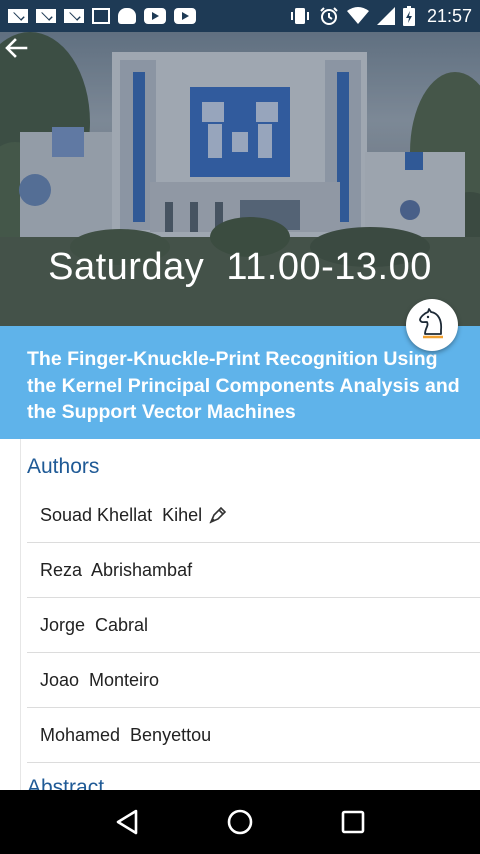 The height and width of the screenshot is (854, 480). Describe the element at coordinates (16, 48) in the screenshot. I see `back-arrow-icon` at that location.